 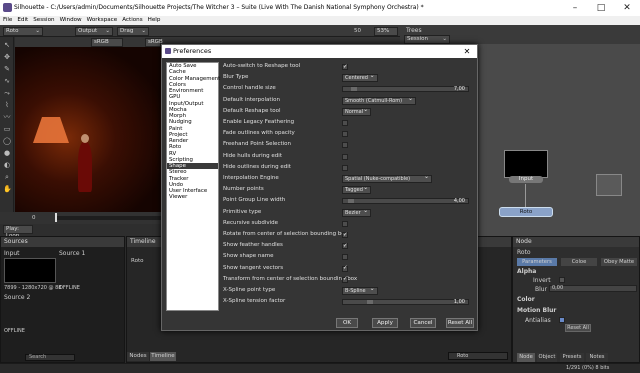 What do you see at coordinates (192, 197) in the screenshot?
I see `category-item-viewer: Viewer` at bounding box center [192, 197].